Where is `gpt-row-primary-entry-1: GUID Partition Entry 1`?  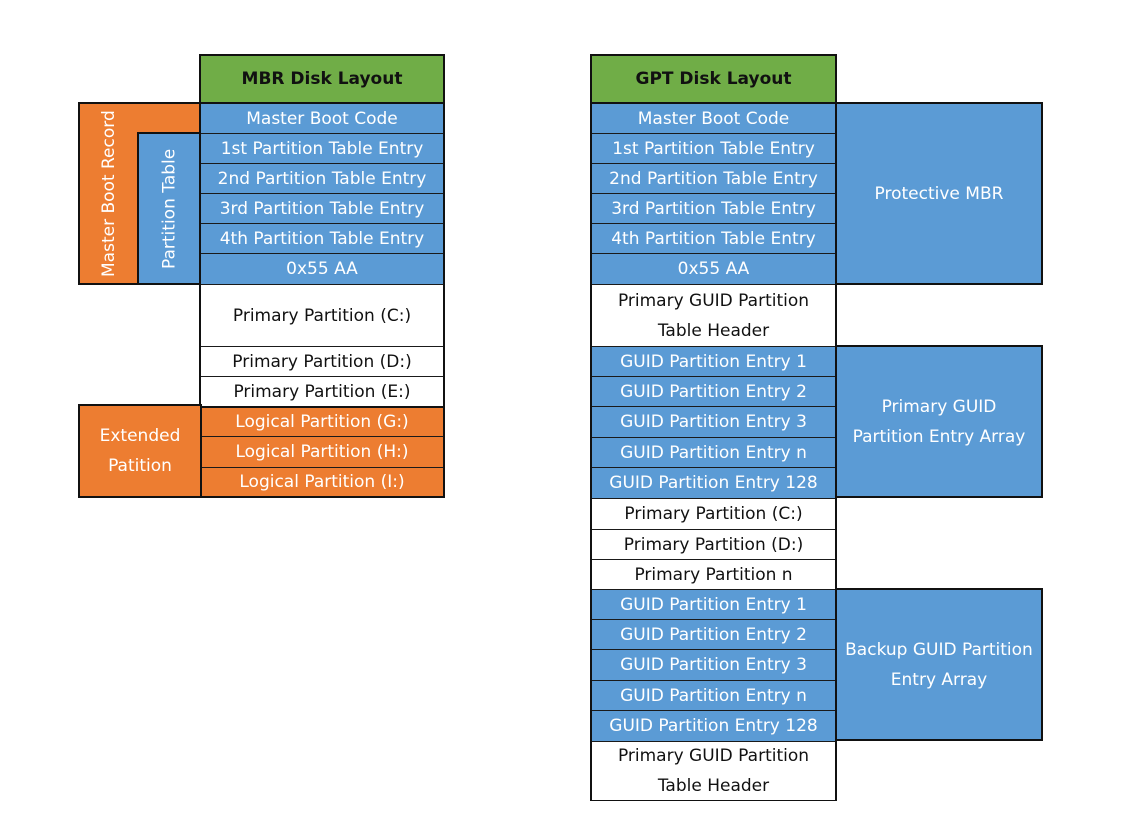 gpt-row-primary-entry-1: GUID Partition Entry 1 is located at coordinates (713, 361).